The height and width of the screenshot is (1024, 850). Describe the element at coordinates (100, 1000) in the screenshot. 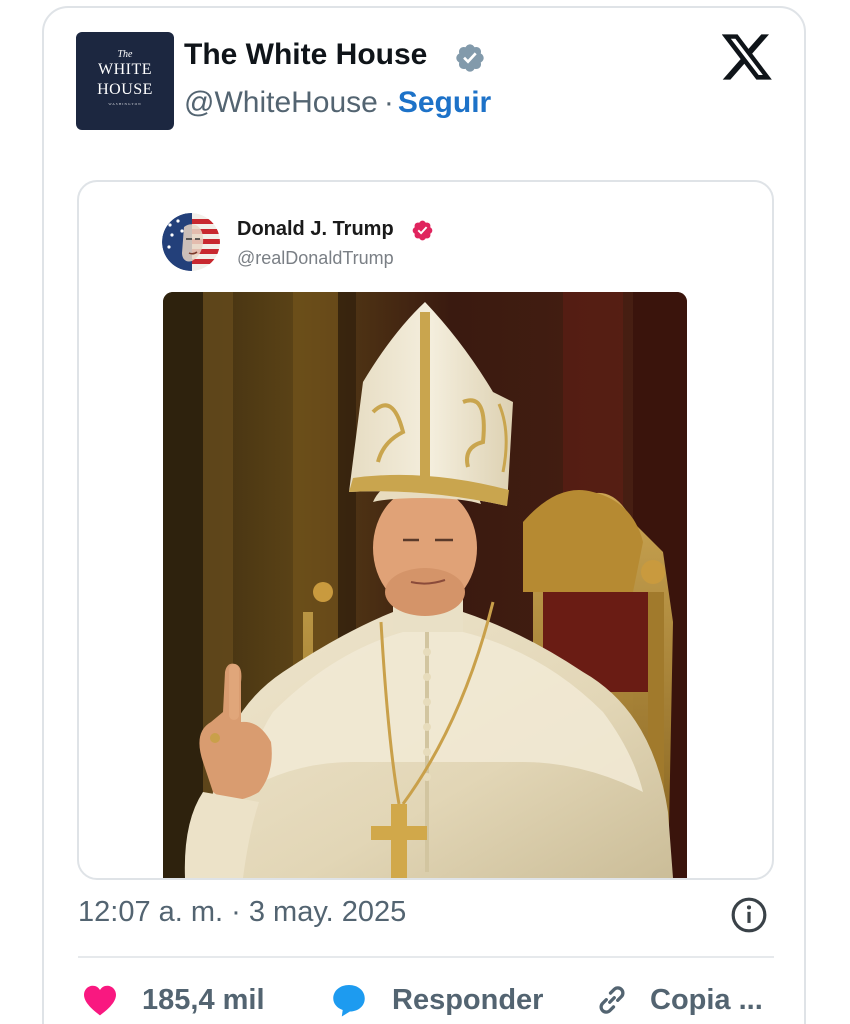

I see `heart-icon` at that location.